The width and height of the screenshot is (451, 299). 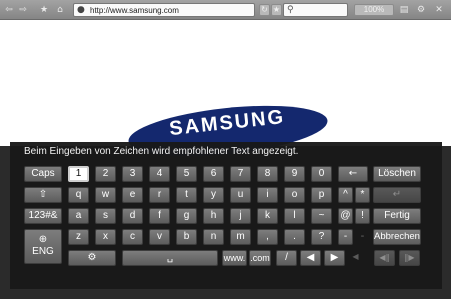 What do you see at coordinates (240, 195) in the screenshot?
I see `key-letter: u` at bounding box center [240, 195].